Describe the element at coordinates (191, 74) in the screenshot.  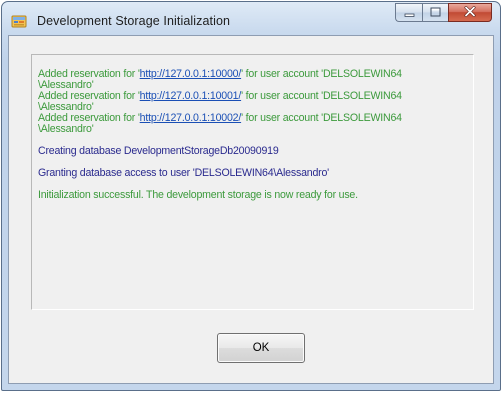
I see `url-link: http://127.0.0.1:10000/` at that location.